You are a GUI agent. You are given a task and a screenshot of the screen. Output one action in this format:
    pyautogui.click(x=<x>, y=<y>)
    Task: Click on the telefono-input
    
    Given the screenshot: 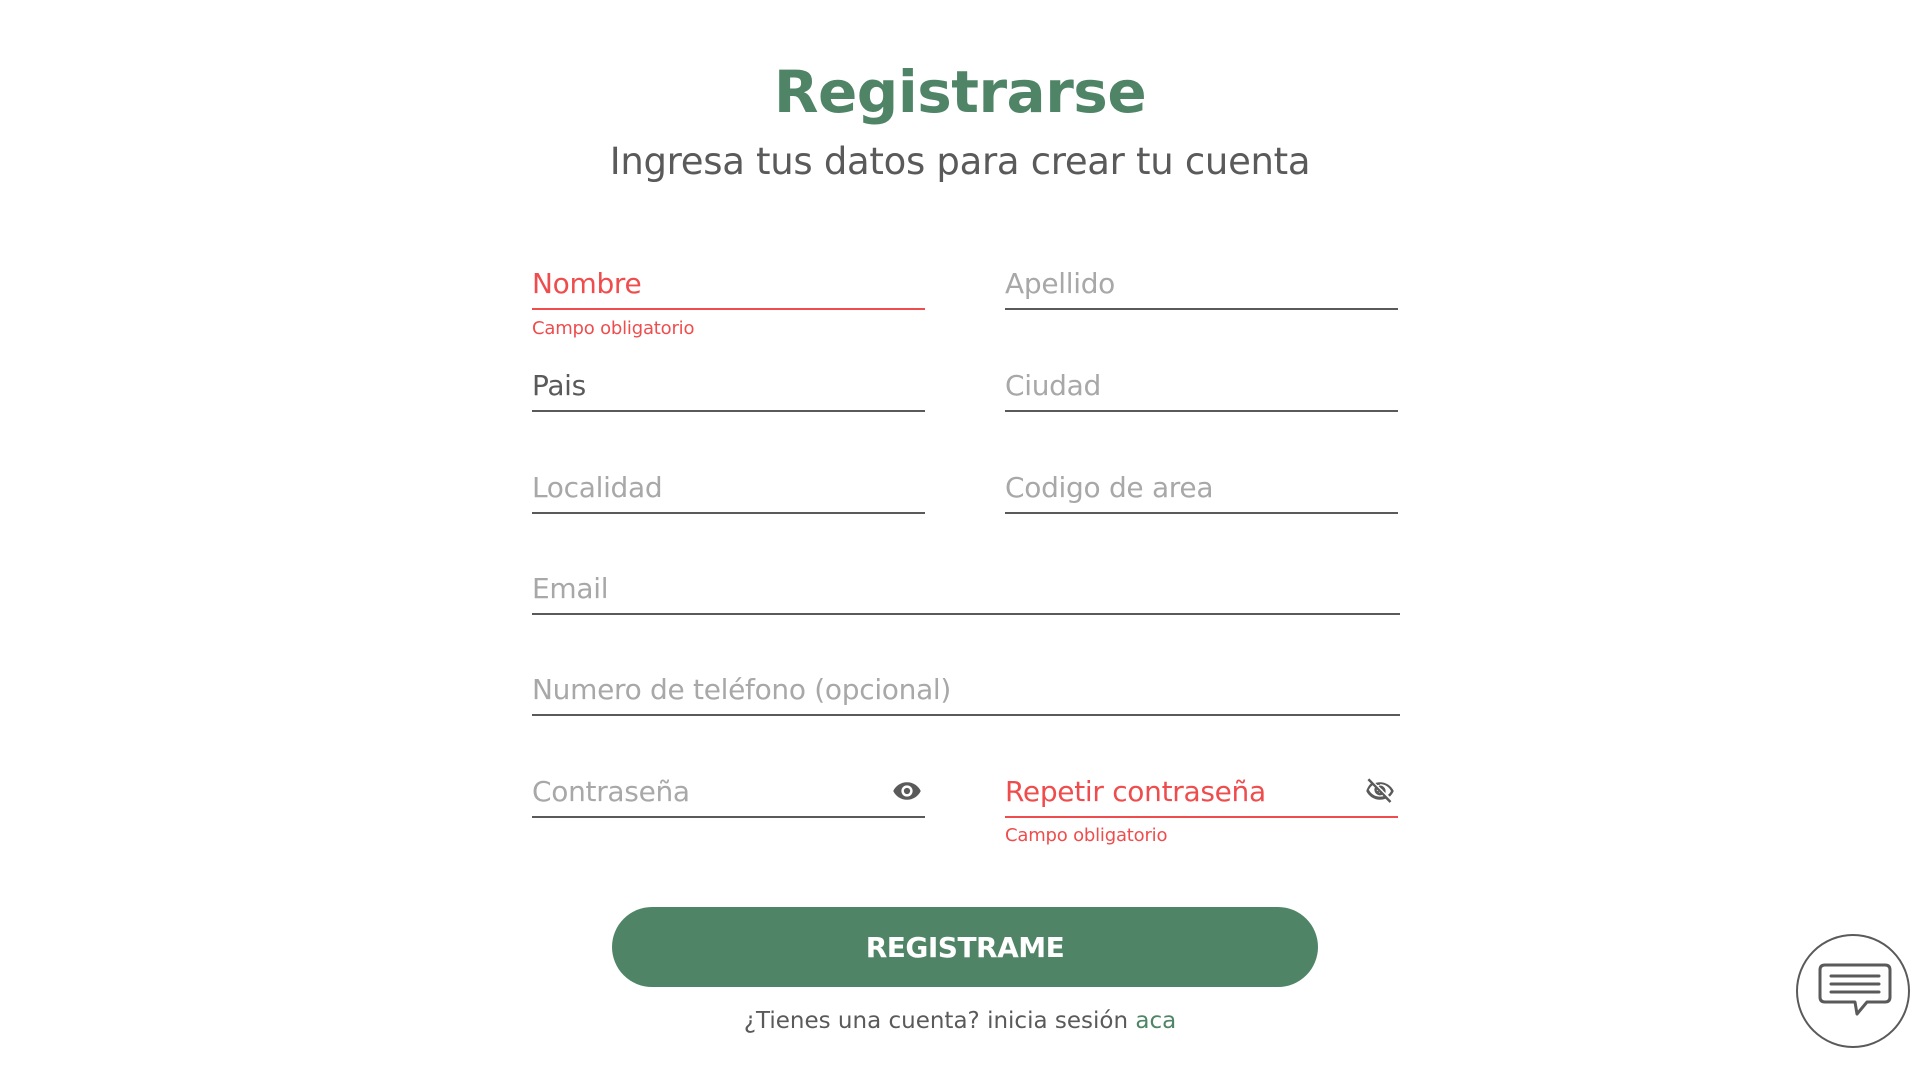 What is the action you would take?
    pyautogui.click(x=966, y=689)
    